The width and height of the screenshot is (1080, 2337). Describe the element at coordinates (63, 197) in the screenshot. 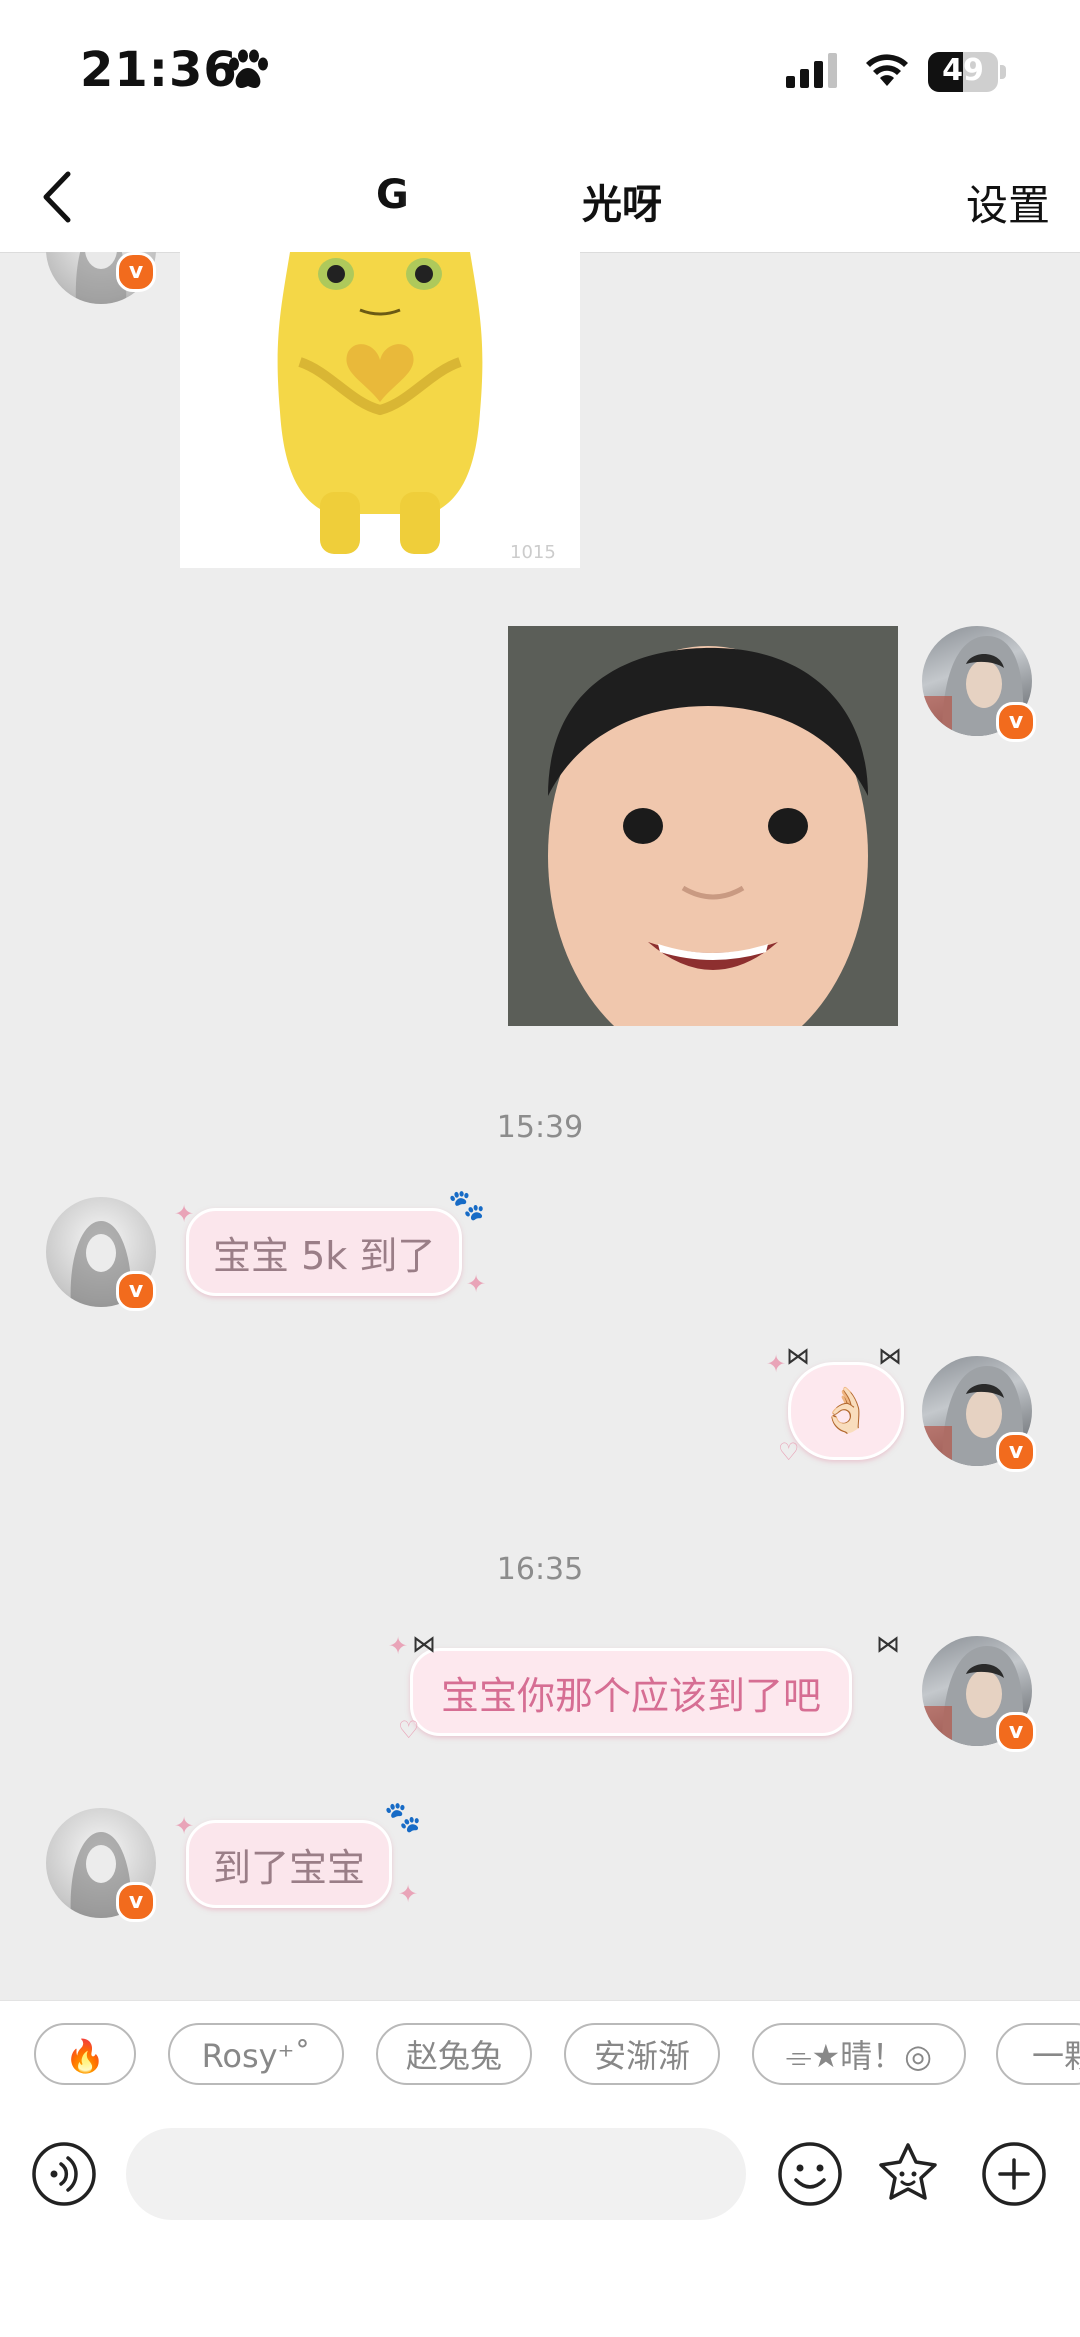

I see `back-arrow-icon` at that location.